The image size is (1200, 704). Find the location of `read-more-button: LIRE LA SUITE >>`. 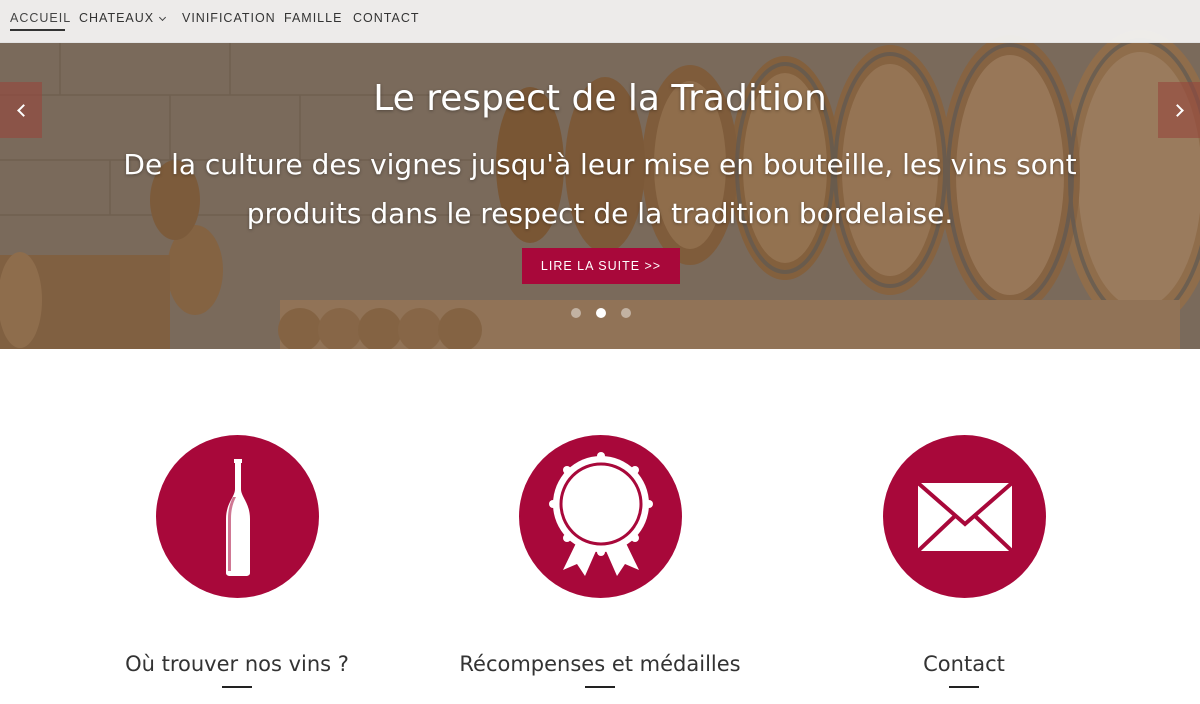

read-more-button: LIRE LA SUITE >> is located at coordinates (601, 266).